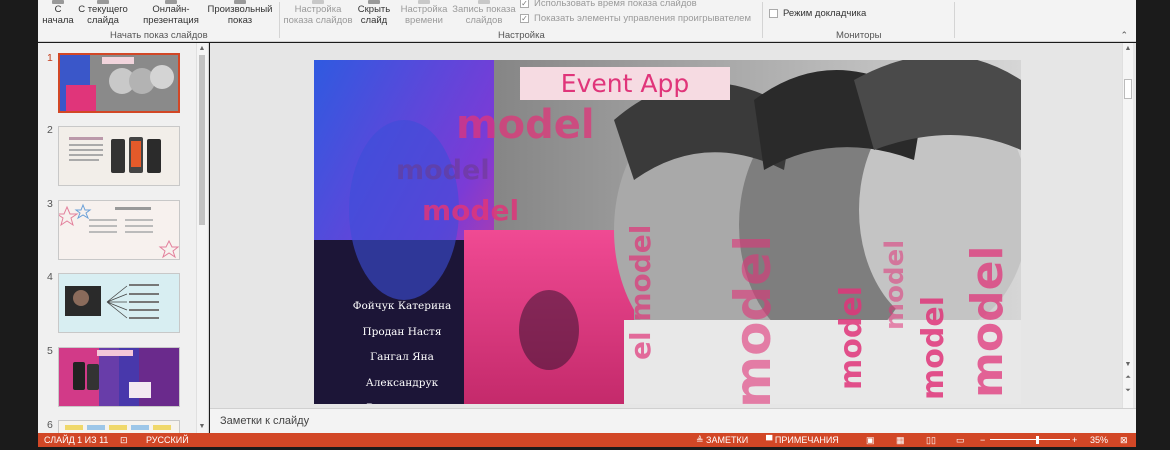 The height and width of the screenshot is (450, 1170). What do you see at coordinates (402, 390) in the screenshot?
I see `author-name-4: Александрук Володислава` at bounding box center [402, 390].